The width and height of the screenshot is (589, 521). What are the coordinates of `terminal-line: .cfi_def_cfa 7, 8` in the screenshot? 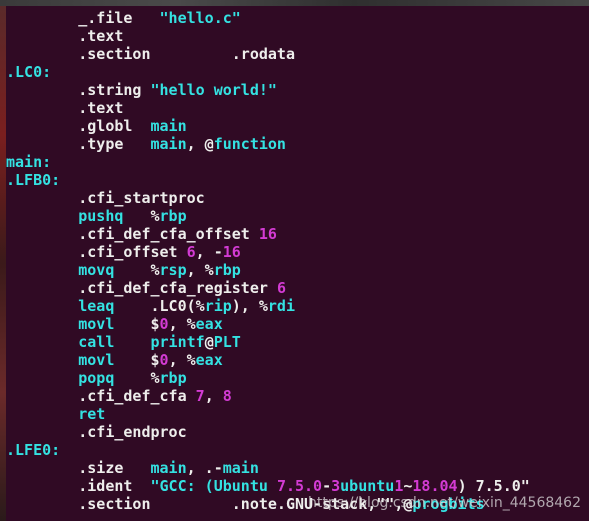 It's located at (119, 396).